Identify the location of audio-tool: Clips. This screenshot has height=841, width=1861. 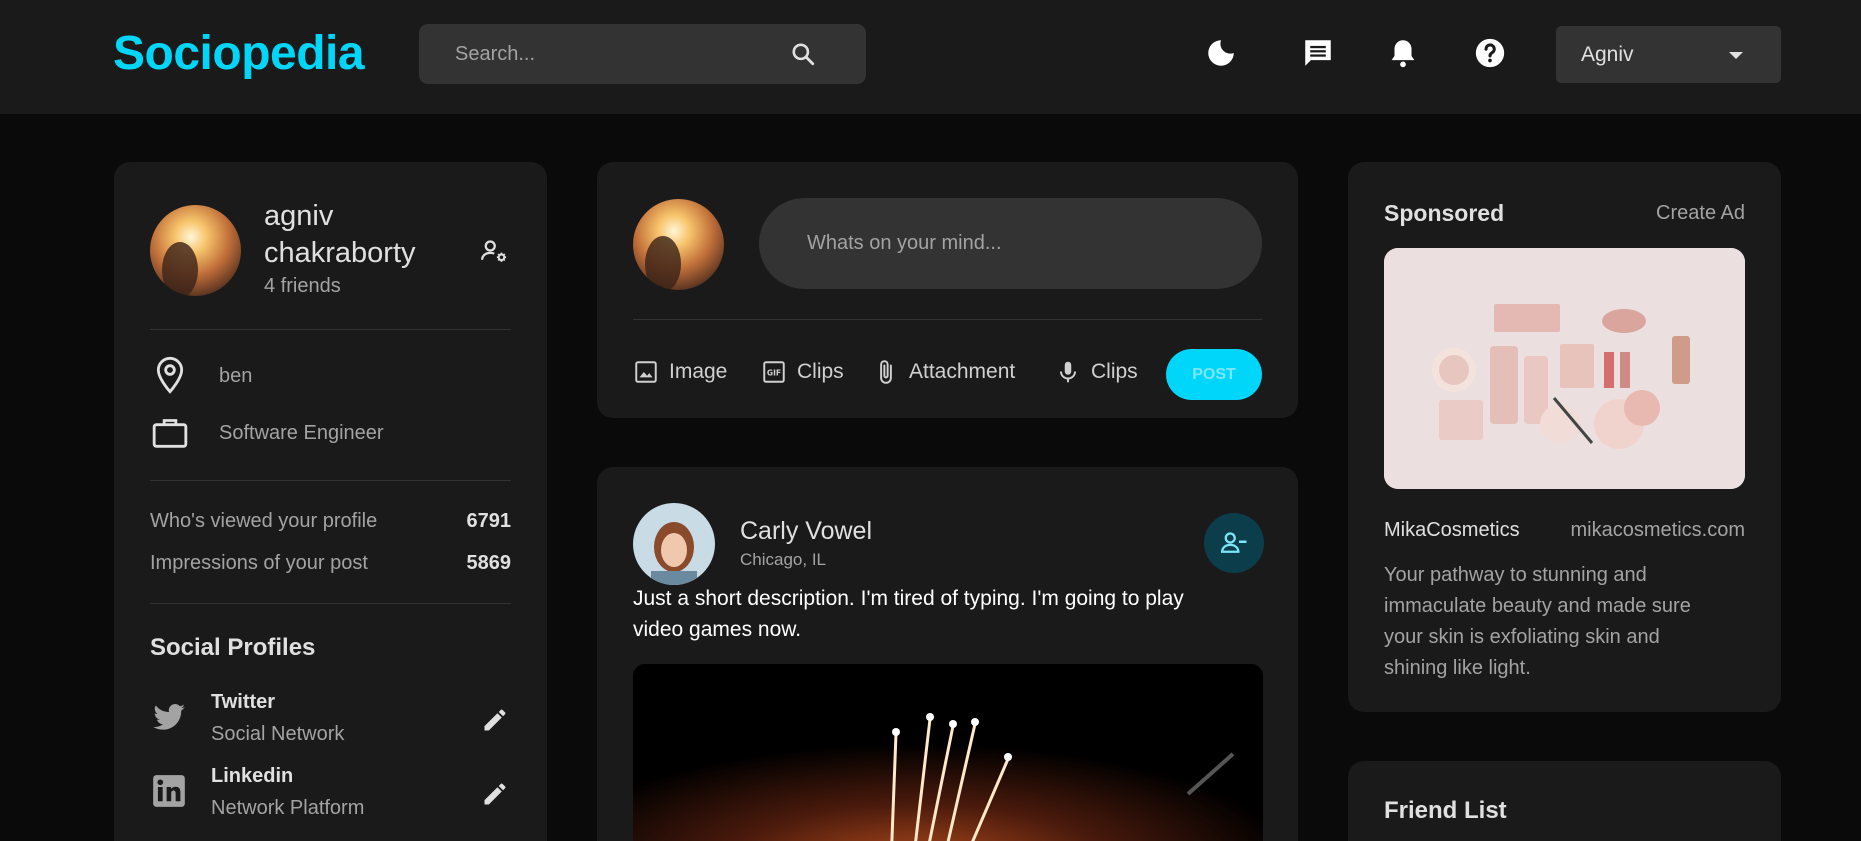
(1096, 372).